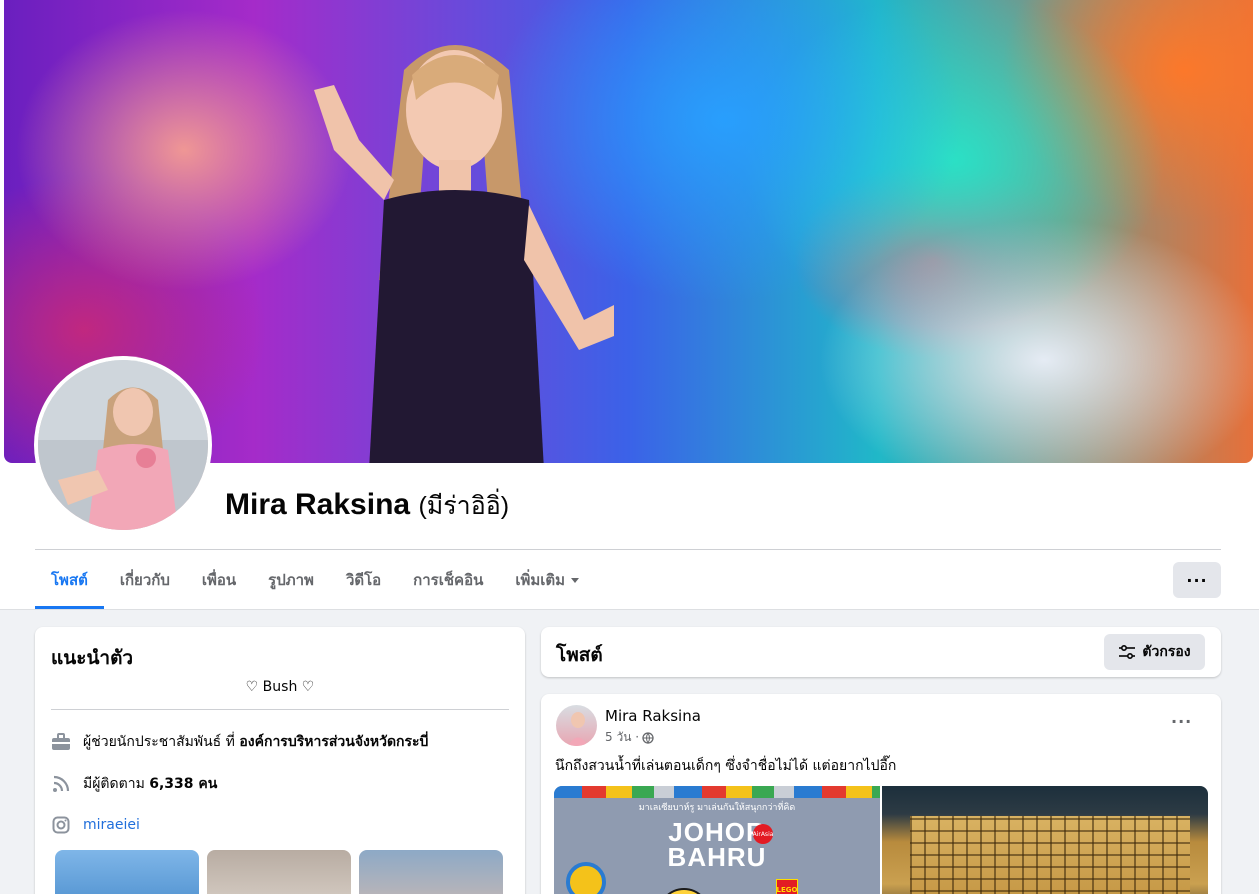 The image size is (1259, 894). Describe the element at coordinates (717, 792) in the screenshot. I see `lego-brick-strip` at that location.